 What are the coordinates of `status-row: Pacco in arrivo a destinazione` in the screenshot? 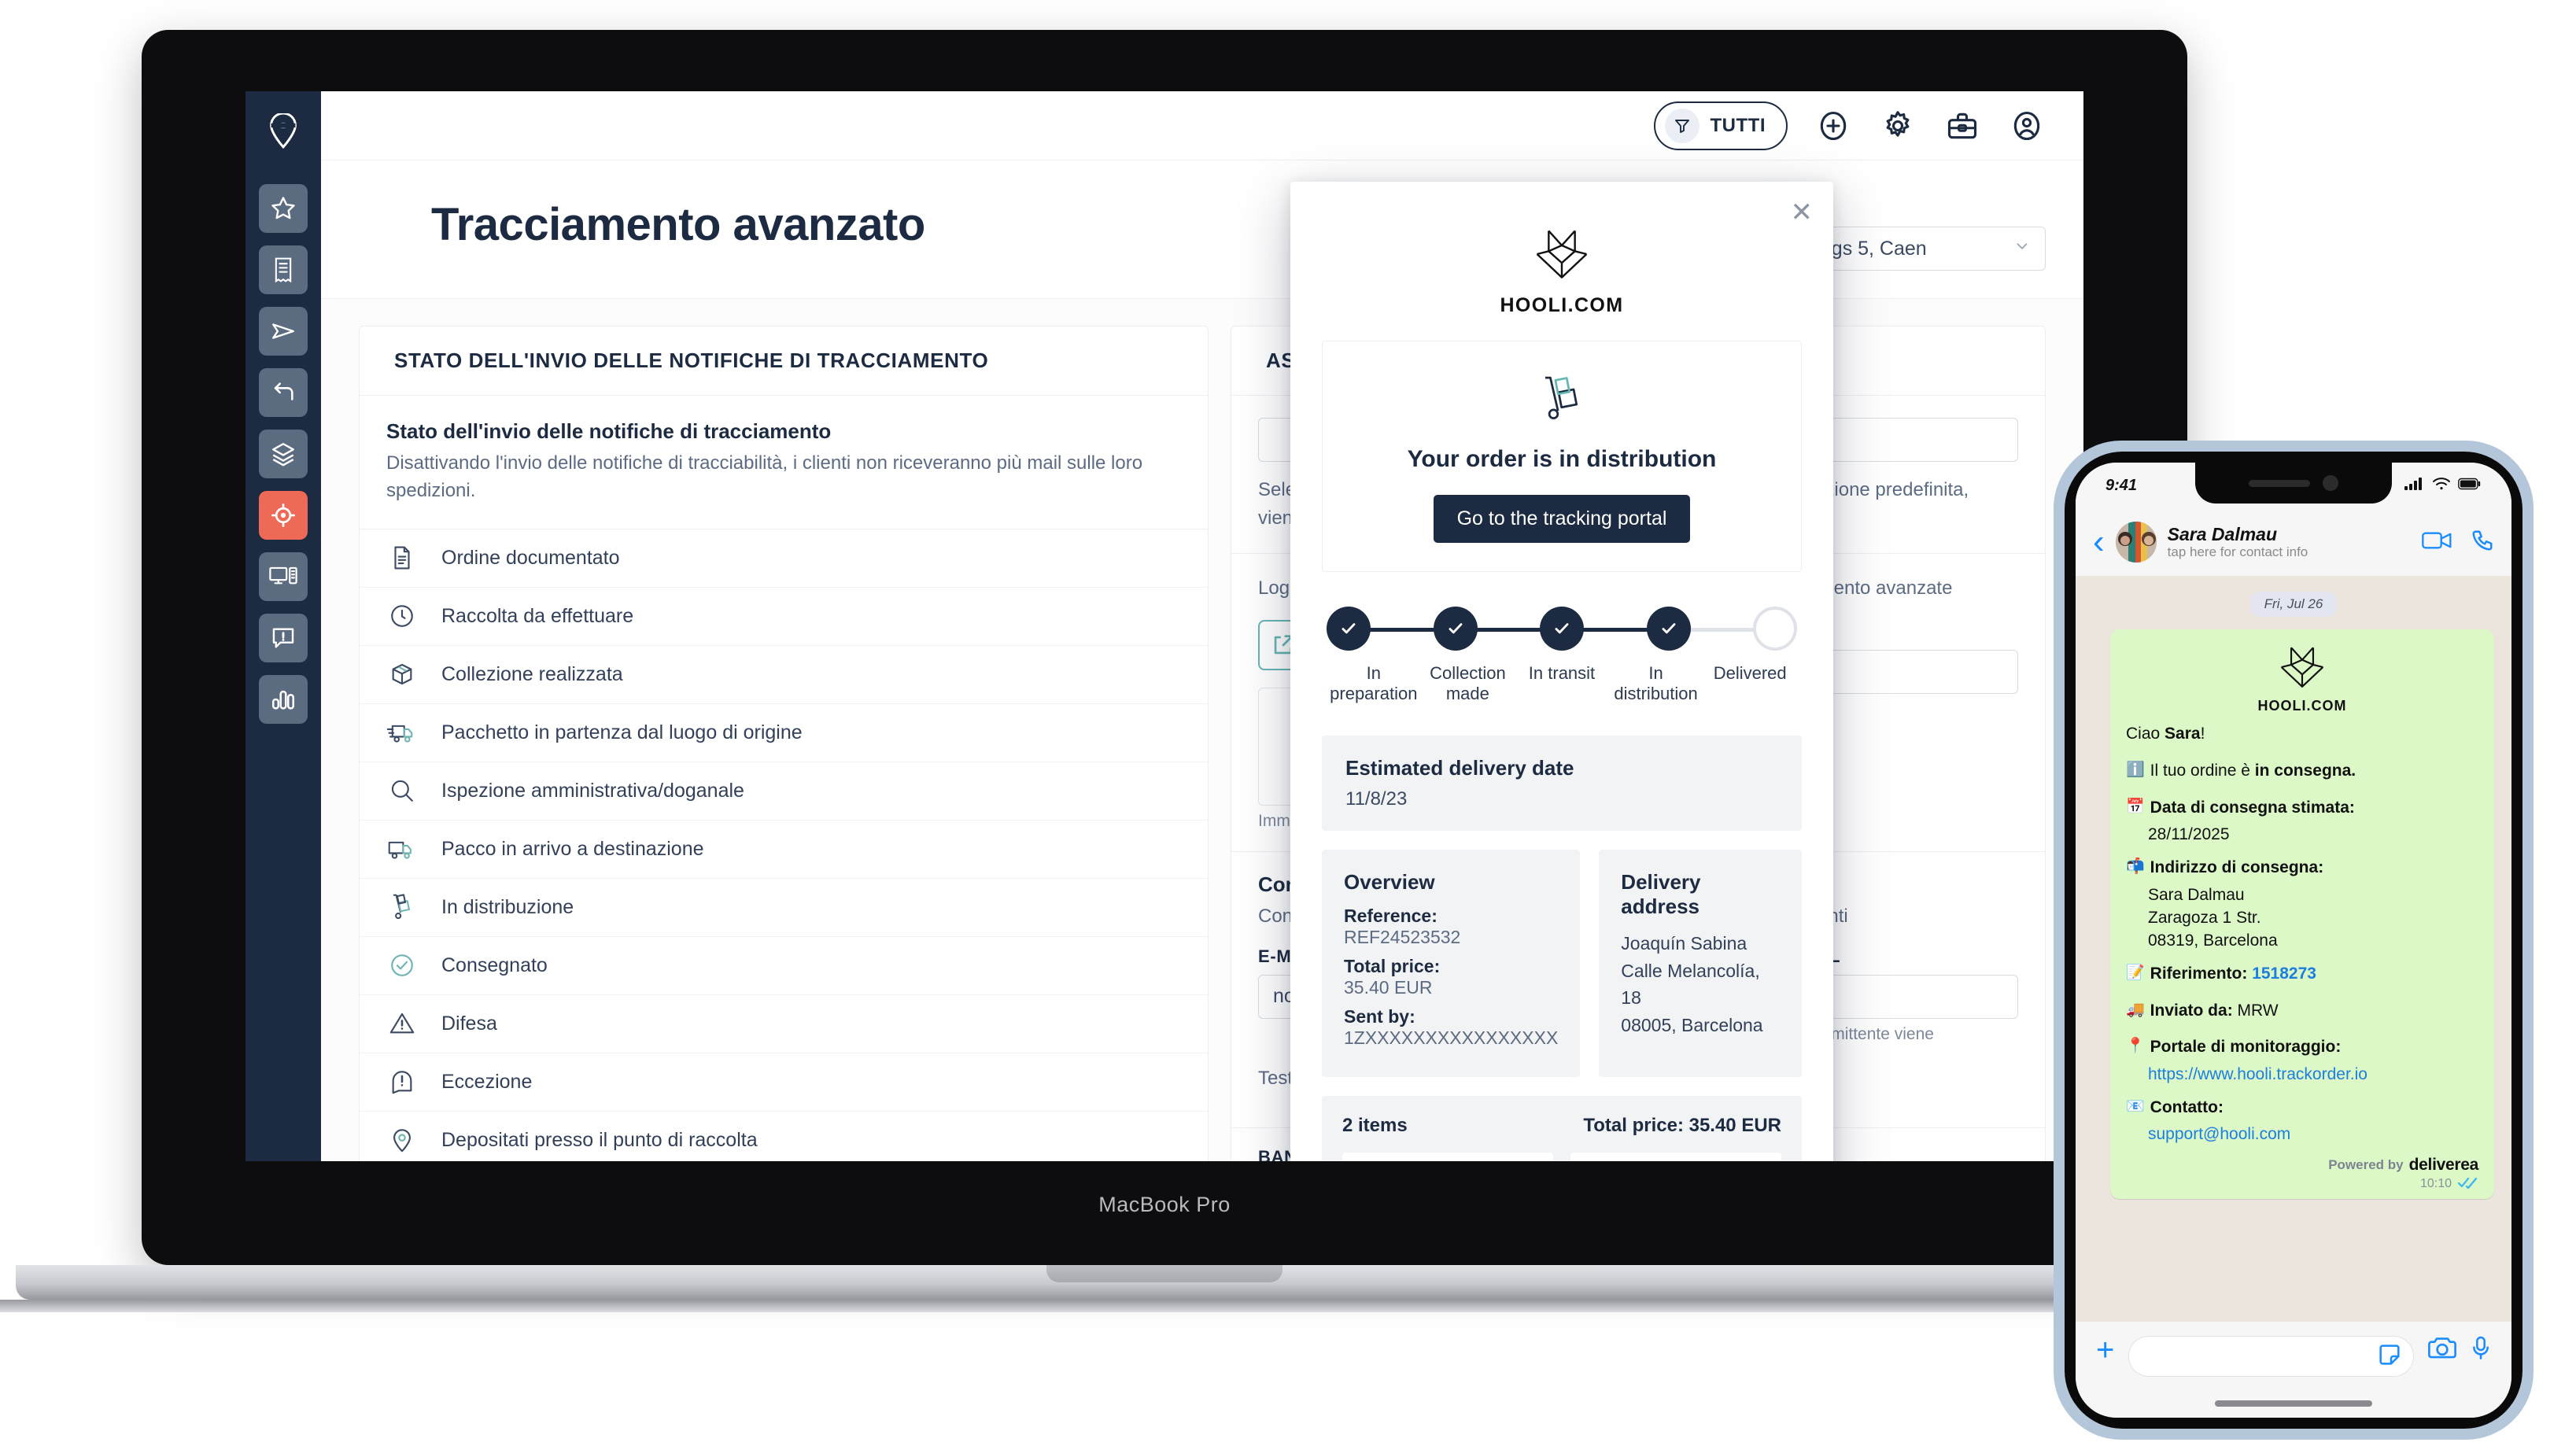 It's located at (784, 850).